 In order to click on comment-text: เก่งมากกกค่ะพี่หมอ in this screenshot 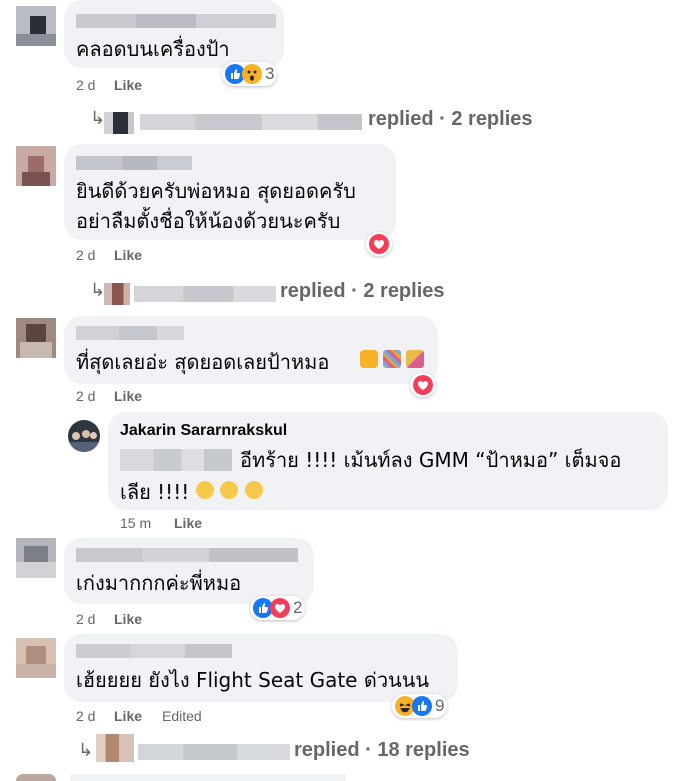, I will do `click(159, 583)`.